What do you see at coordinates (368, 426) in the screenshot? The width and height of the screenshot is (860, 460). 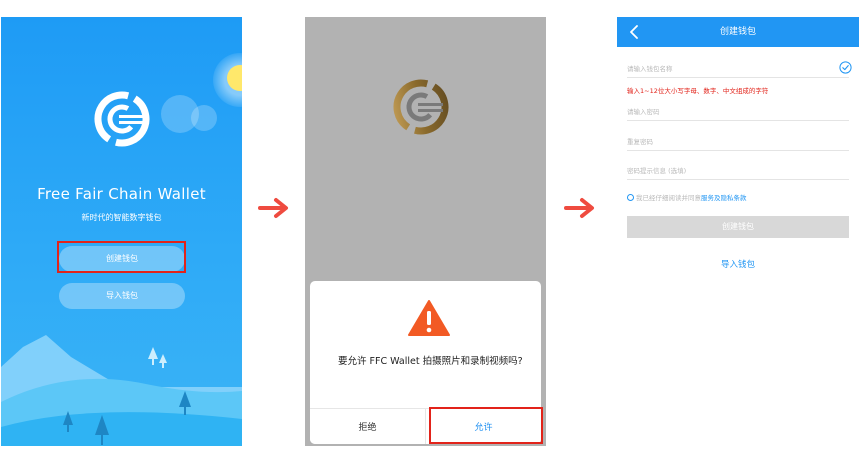 I see `deny-button: 拒绝` at bounding box center [368, 426].